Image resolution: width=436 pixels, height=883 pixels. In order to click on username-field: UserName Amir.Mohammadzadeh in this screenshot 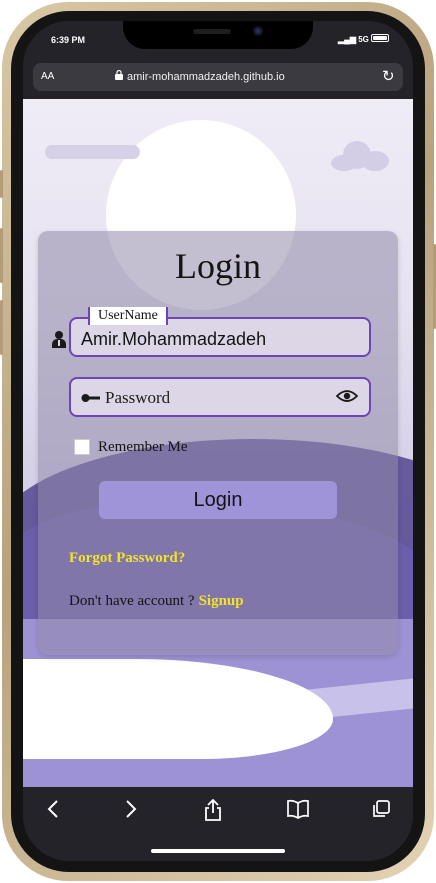, I will do `click(220, 332)`.